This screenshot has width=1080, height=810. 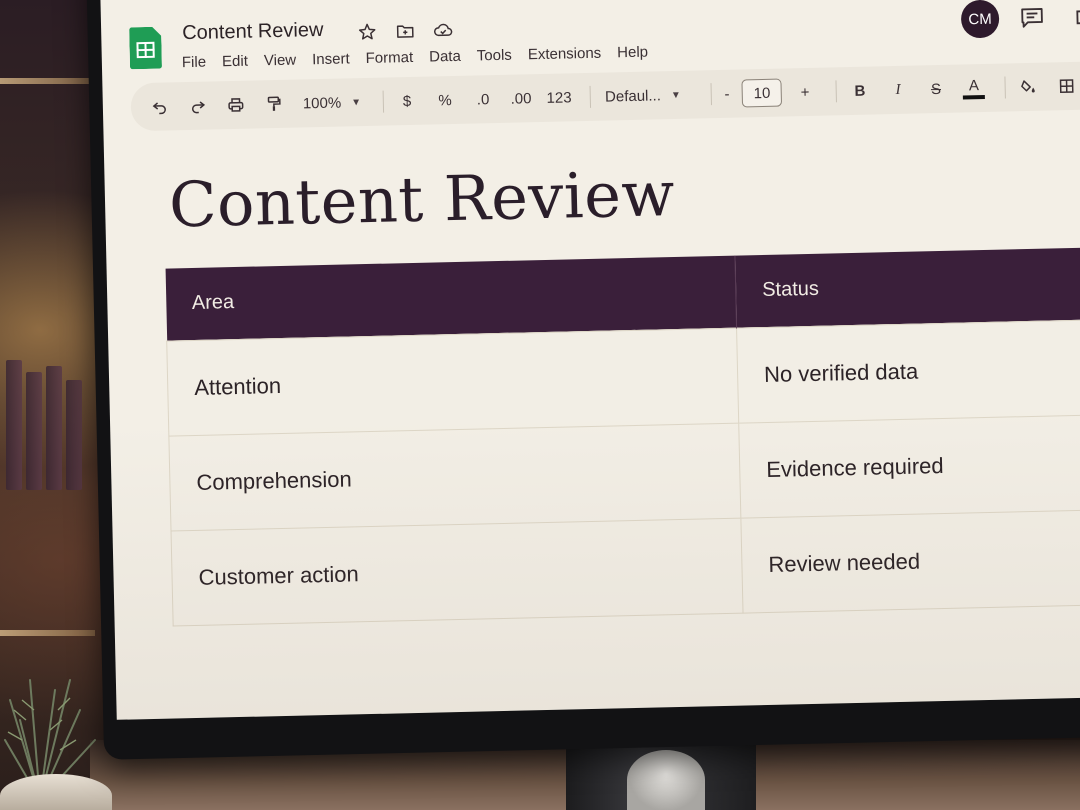 I want to click on menu-help: Help, so click(x=636, y=52).